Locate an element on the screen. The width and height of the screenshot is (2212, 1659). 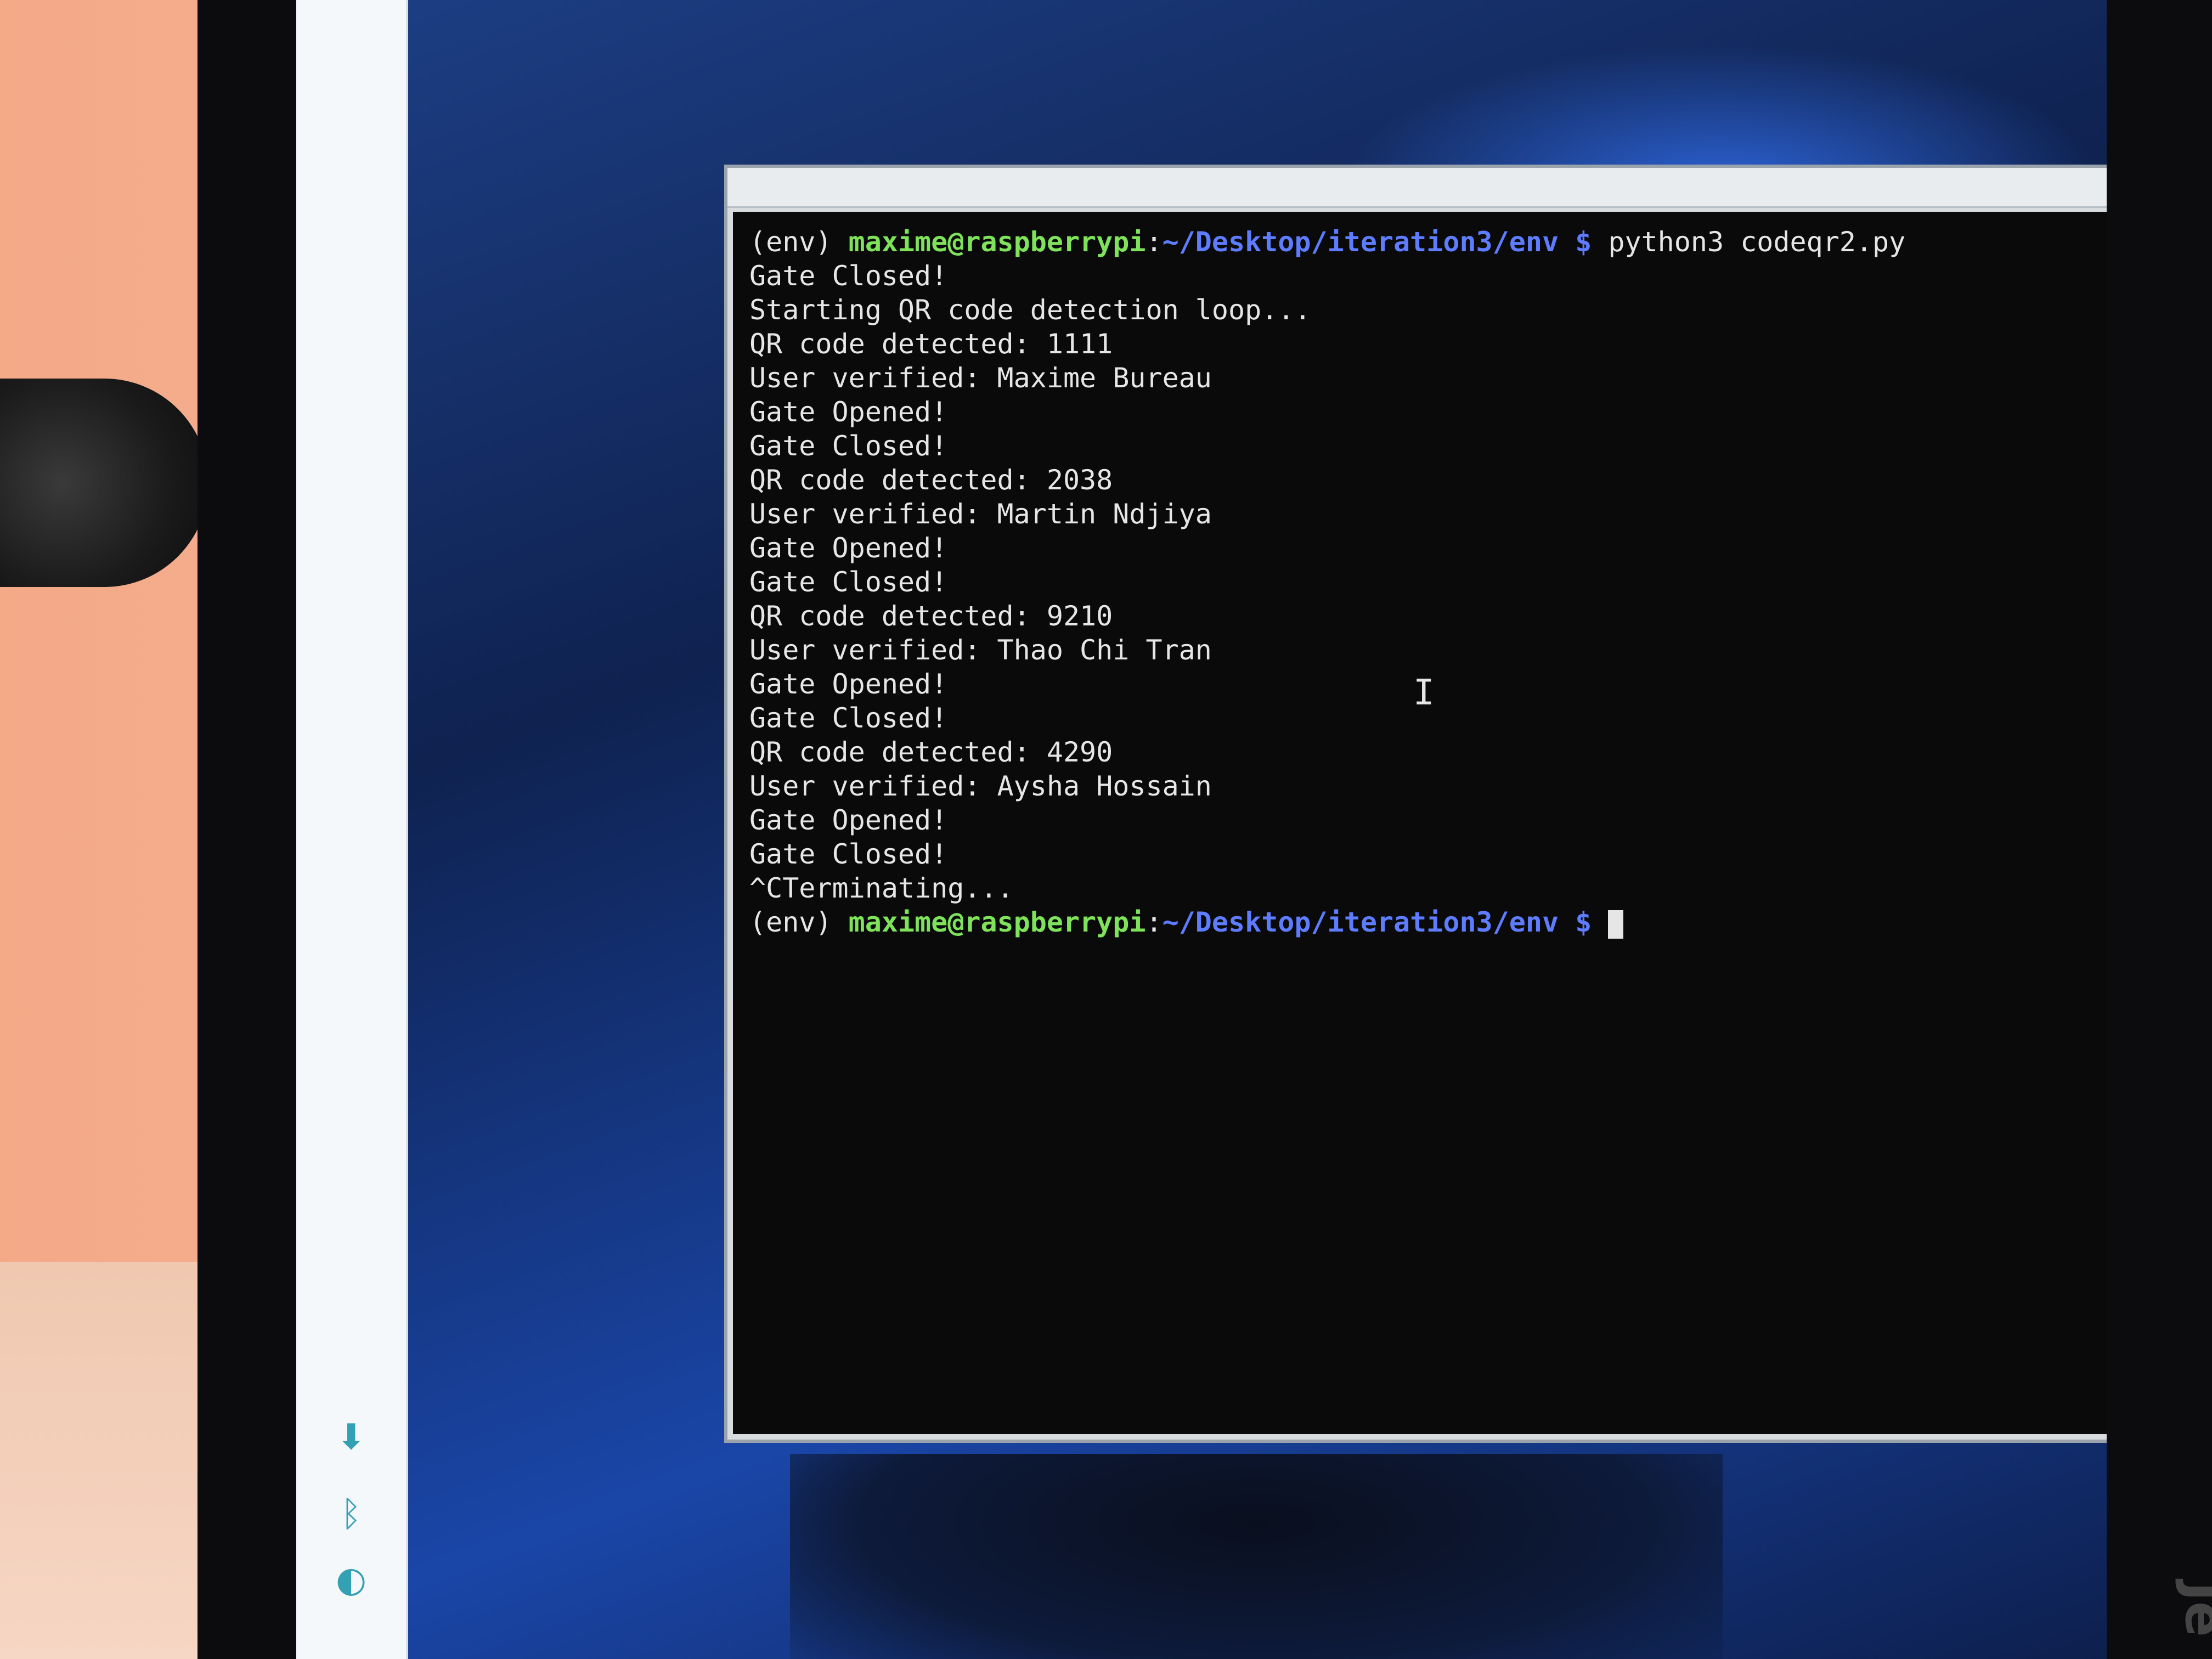
wifi-icon: ◐ is located at coordinates (351, 1580).